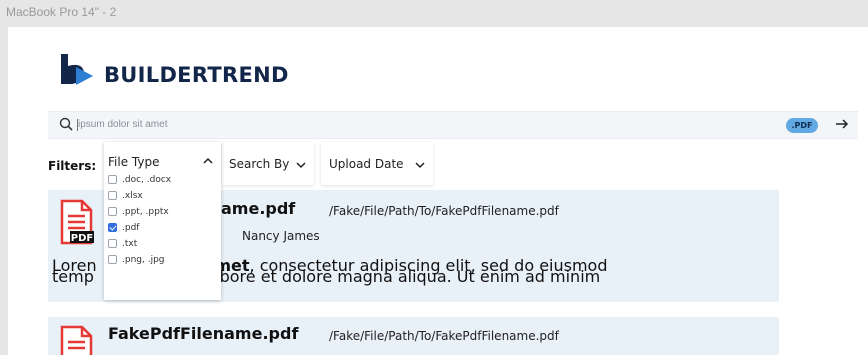 The width and height of the screenshot is (868, 355). I want to click on snippet-text: temp, so click(73, 276).